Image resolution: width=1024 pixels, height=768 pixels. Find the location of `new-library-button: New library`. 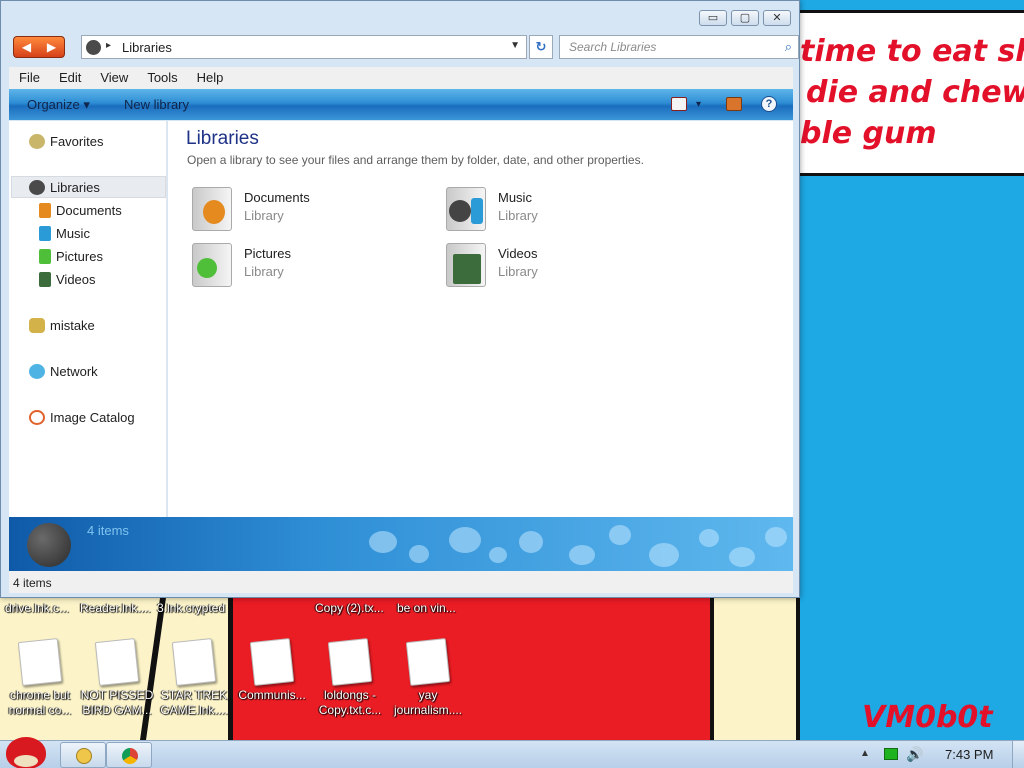

new-library-button: New library is located at coordinates (156, 104).